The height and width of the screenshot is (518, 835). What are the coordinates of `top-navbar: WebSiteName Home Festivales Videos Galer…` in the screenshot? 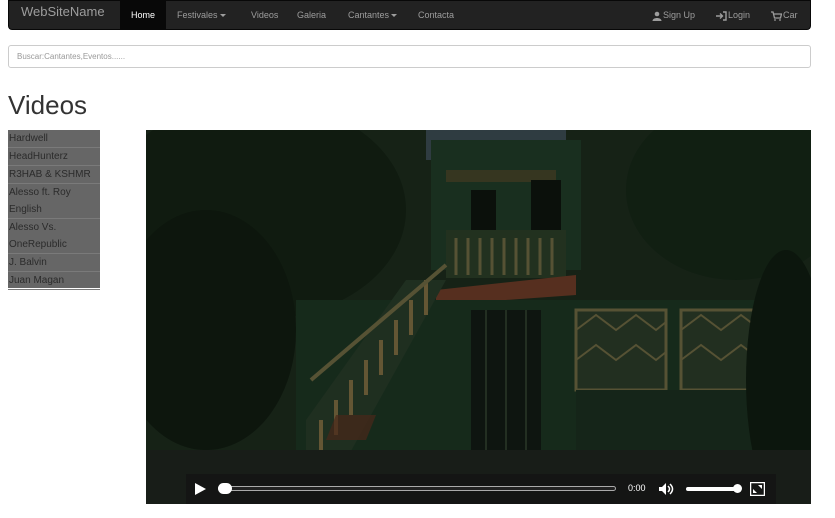 It's located at (409, 15).